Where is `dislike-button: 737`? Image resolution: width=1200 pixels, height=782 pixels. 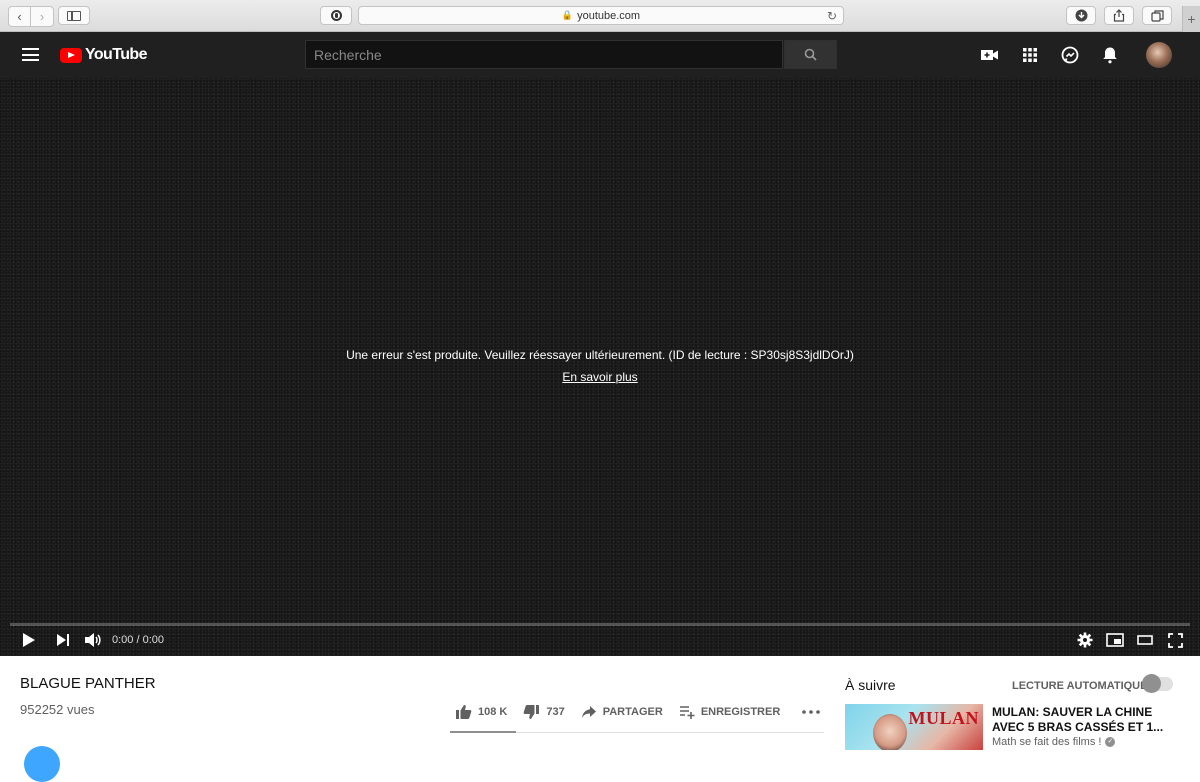 dislike-button: 737 is located at coordinates (544, 712).